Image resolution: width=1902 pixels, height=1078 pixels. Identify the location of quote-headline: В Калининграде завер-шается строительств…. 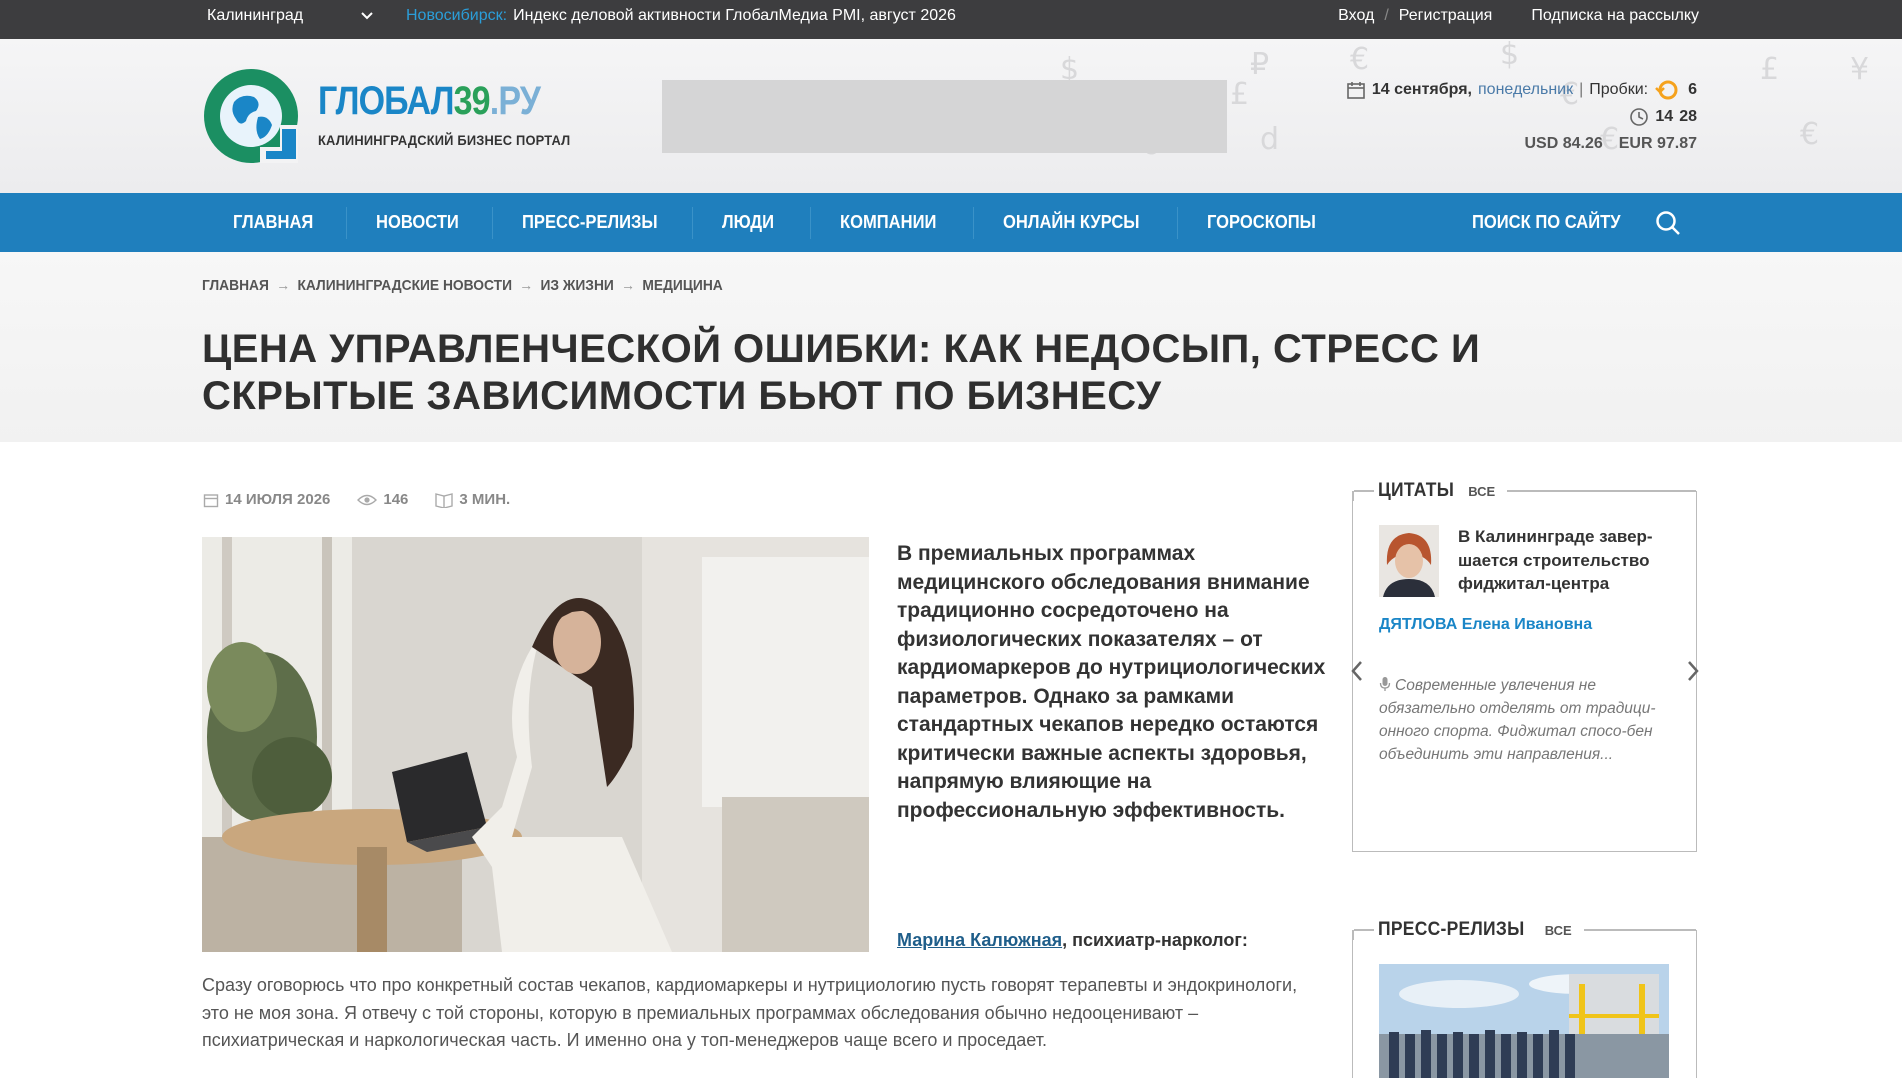
(1563, 560).